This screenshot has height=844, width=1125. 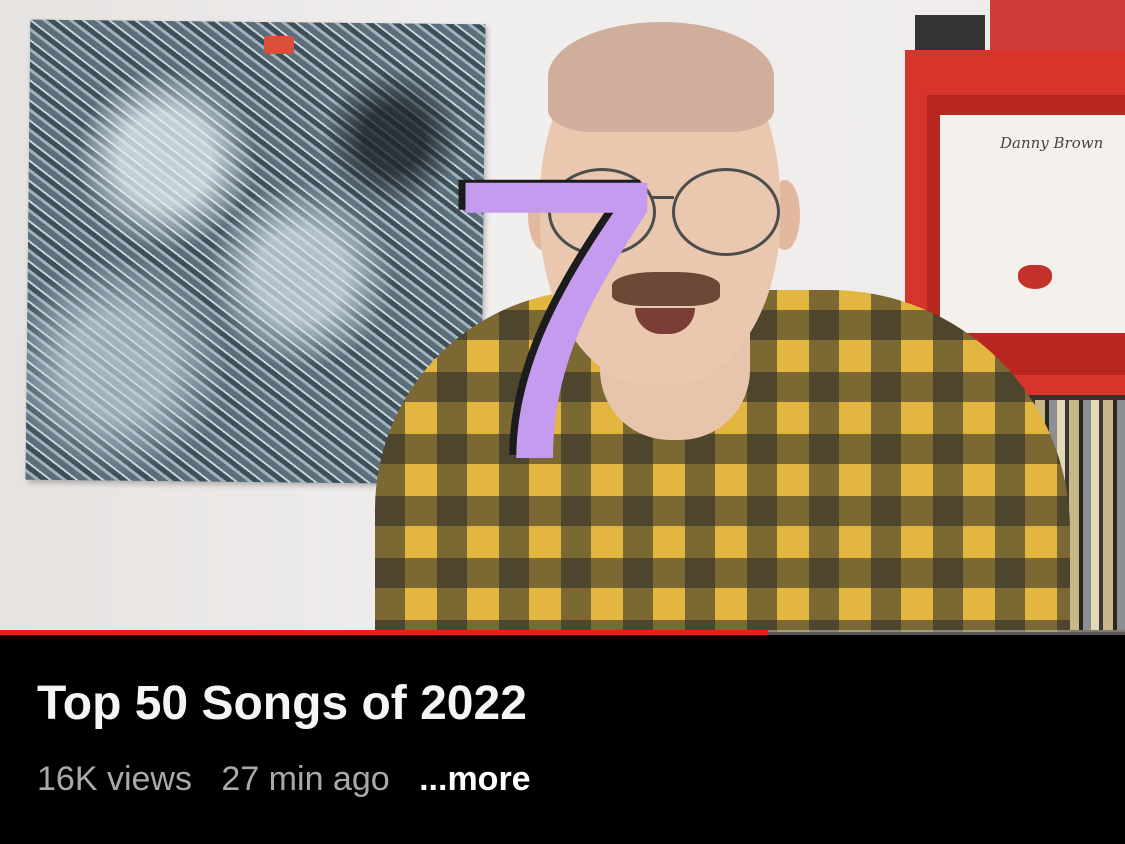 I want to click on view-count: 16K views, so click(x=114, y=779).